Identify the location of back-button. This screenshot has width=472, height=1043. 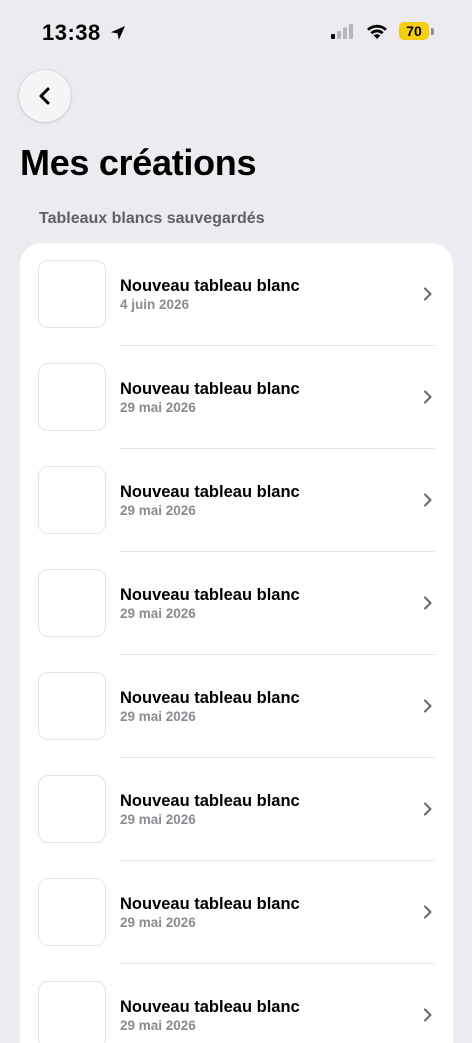
(45, 96).